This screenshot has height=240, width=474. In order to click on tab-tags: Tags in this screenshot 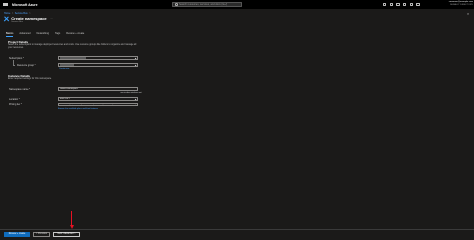, I will do `click(57, 34)`.